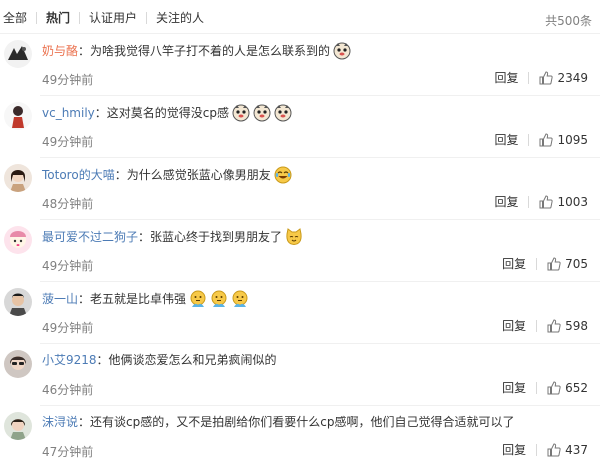 This screenshot has width=600, height=469. What do you see at coordinates (300, 313) in the screenshot?
I see `comment-item: 菠一山 ：老五就是比卓伟强 49分钟前 回复 598` at bounding box center [300, 313].